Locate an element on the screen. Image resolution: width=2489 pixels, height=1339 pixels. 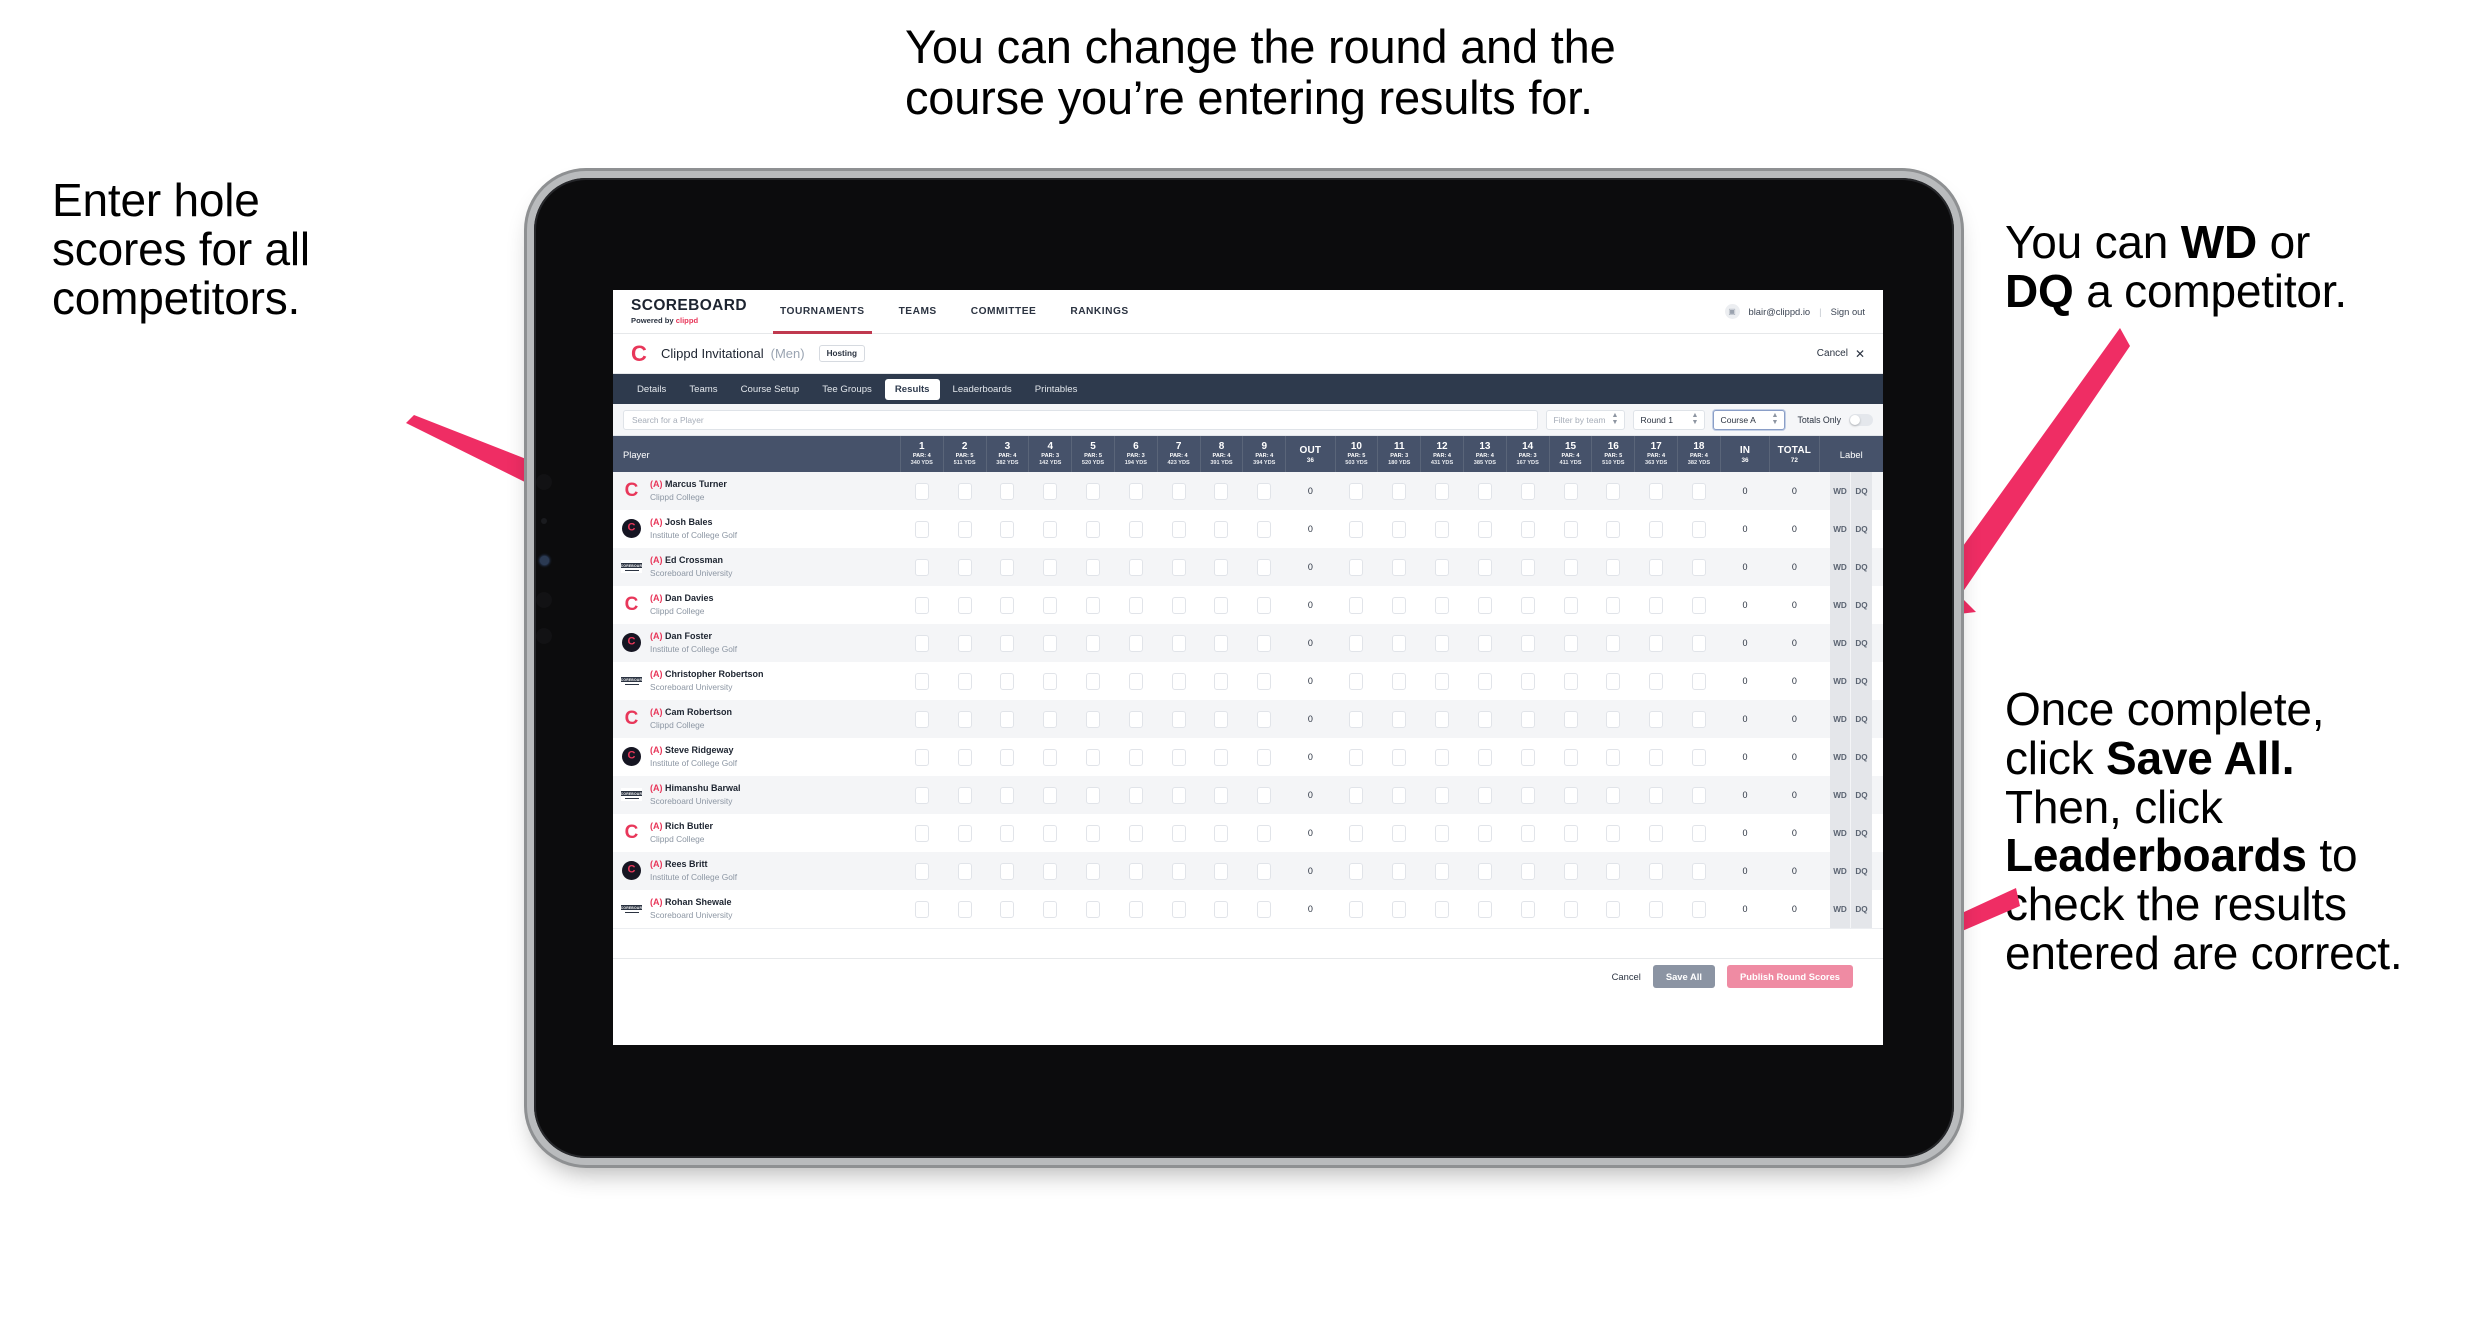
tab-printables: Printables is located at coordinates (1056, 389).